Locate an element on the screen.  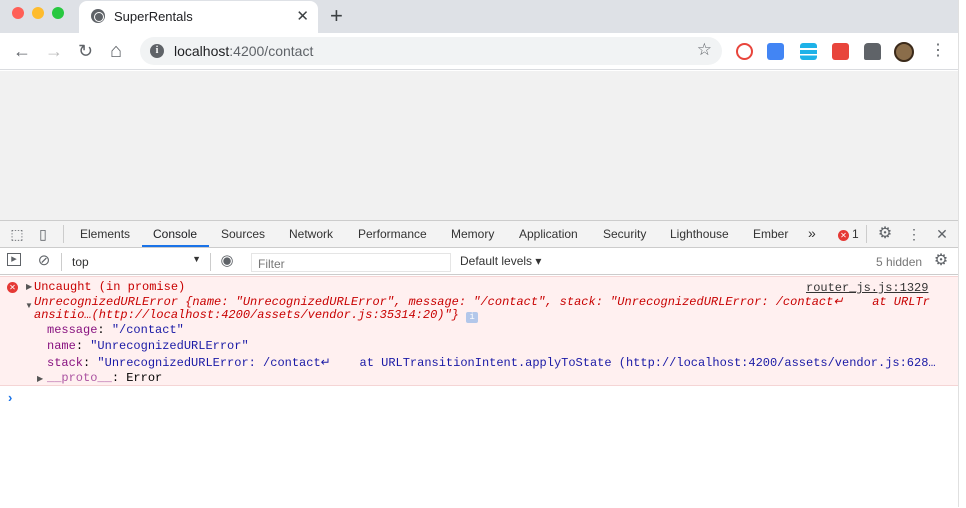
bookmark-star-icon: ☆ is located at coordinates (704, 50).